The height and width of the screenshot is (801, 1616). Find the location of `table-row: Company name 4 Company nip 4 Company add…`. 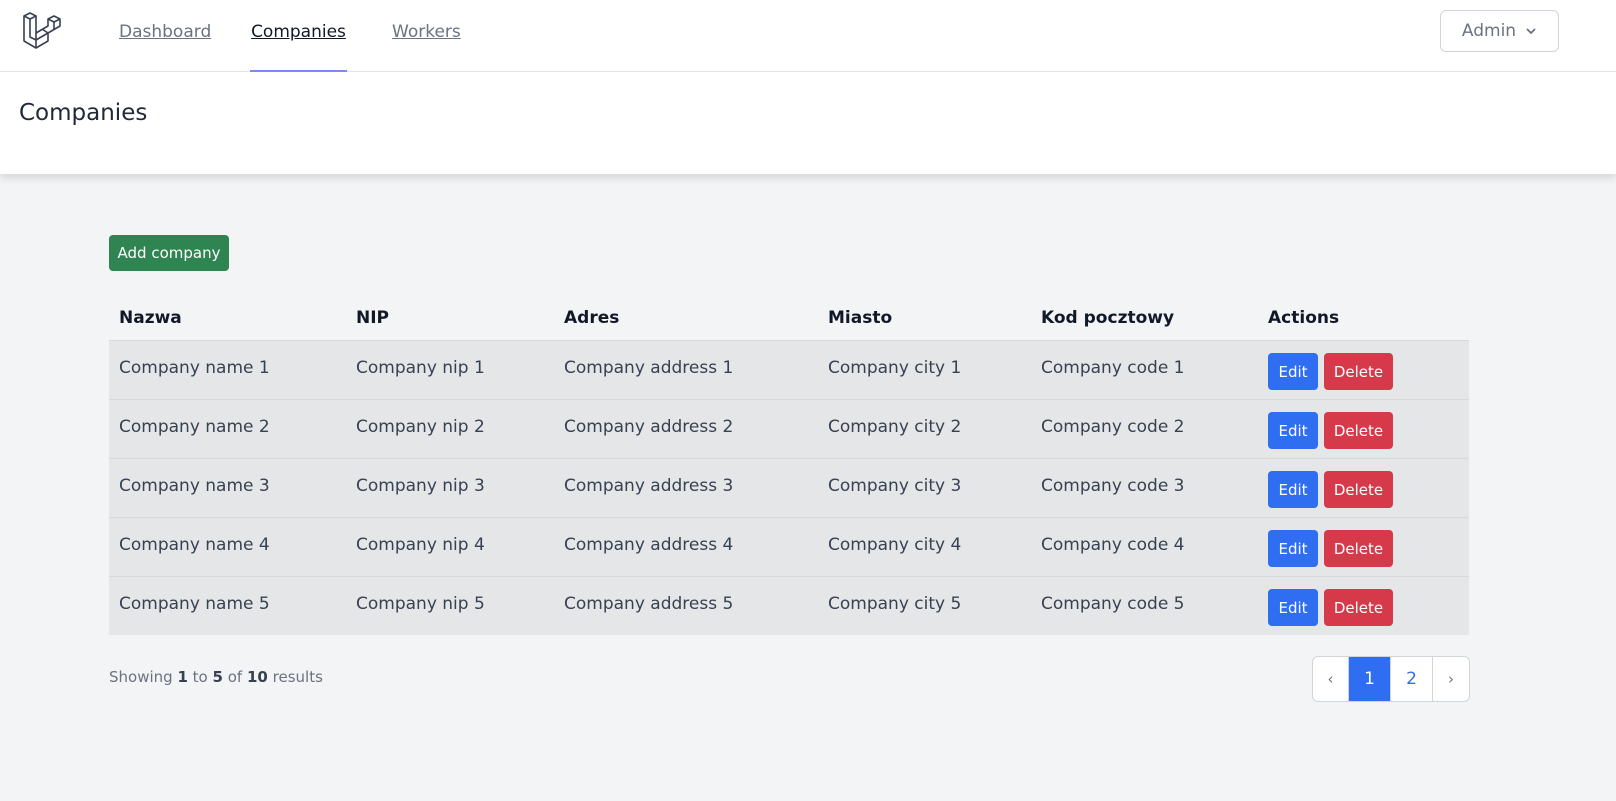

table-row: Company name 4 Company nip 4 Company add… is located at coordinates (789, 546).